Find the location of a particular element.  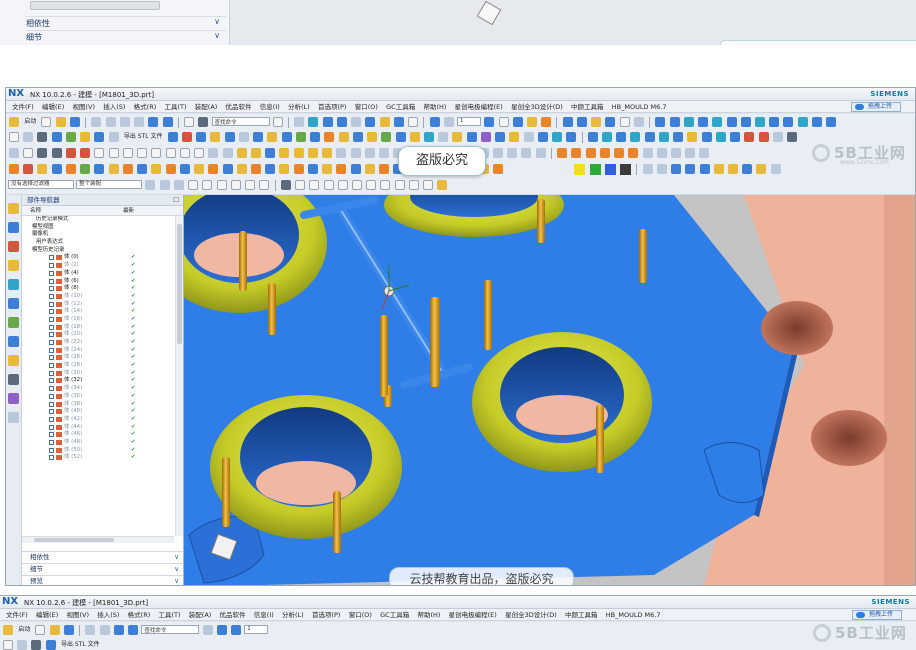

tree-item-body: 体 (40) ✔ is located at coordinates (98, 412).